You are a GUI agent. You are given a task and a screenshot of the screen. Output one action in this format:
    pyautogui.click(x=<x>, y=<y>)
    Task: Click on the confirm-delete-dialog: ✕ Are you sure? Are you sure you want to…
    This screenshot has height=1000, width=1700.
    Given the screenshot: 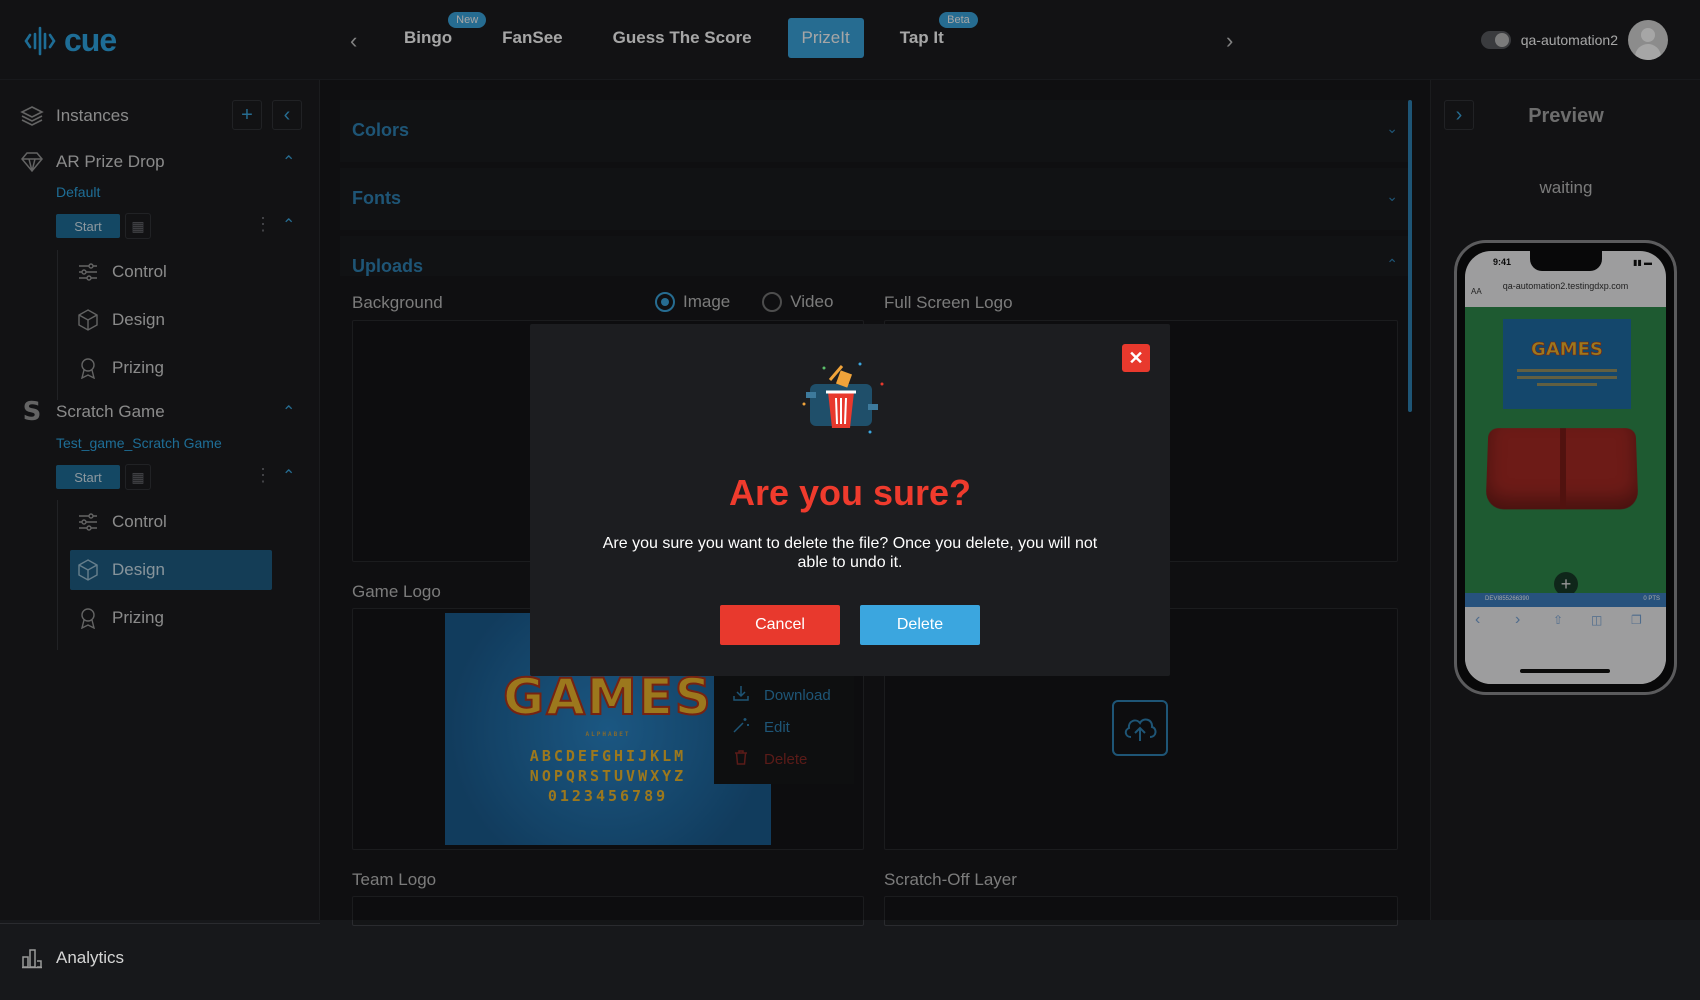 What is the action you would take?
    pyautogui.click(x=850, y=500)
    